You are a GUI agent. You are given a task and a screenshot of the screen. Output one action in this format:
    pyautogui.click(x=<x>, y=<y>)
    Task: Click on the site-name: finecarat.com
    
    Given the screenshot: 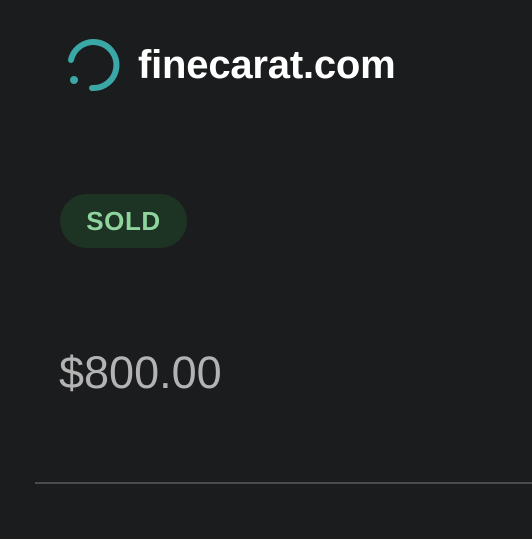 What is the action you would take?
    pyautogui.click(x=267, y=65)
    